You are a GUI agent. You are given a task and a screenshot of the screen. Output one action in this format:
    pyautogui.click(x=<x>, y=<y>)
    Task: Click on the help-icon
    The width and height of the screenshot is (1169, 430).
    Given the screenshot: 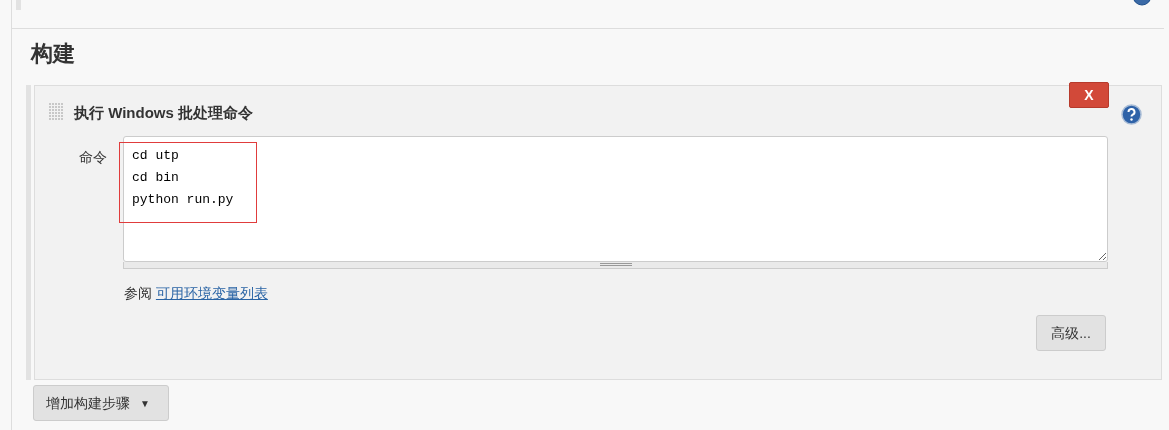 What is the action you would take?
    pyautogui.click(x=1131, y=114)
    